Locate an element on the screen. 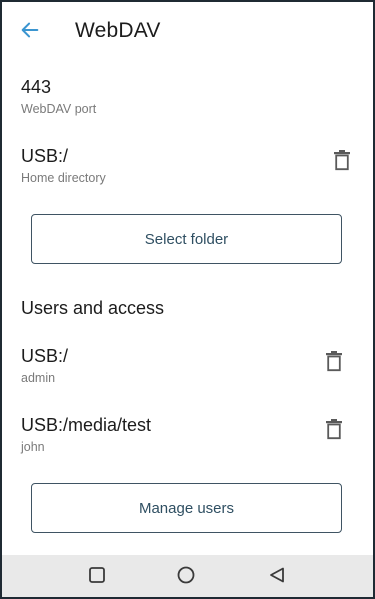  arrow-left-icon is located at coordinates (30, 32).